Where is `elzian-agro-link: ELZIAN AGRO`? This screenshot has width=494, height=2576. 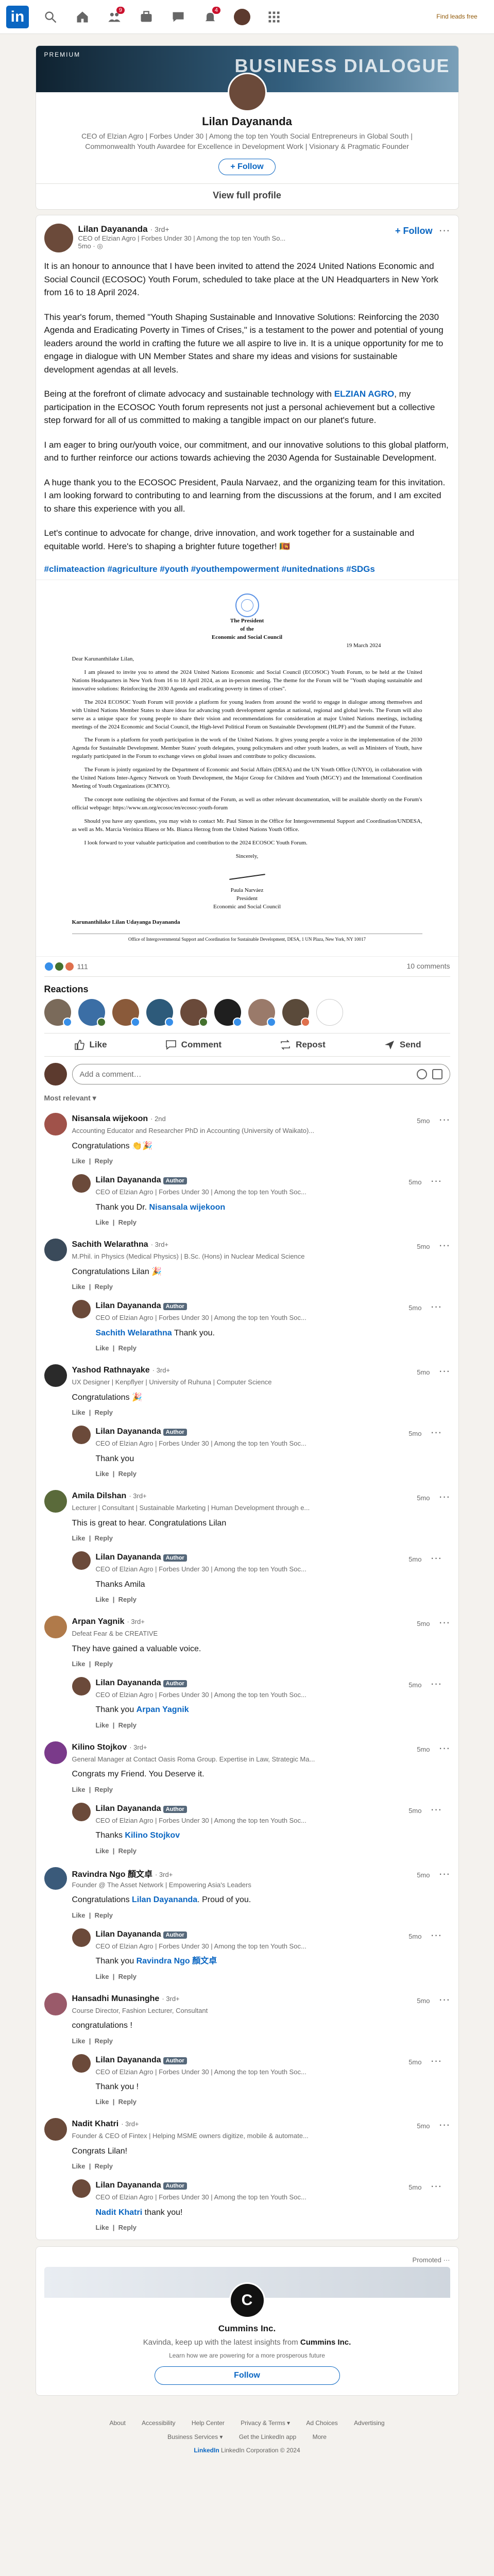
elzian-agro-link: ELZIAN AGRO is located at coordinates (364, 394).